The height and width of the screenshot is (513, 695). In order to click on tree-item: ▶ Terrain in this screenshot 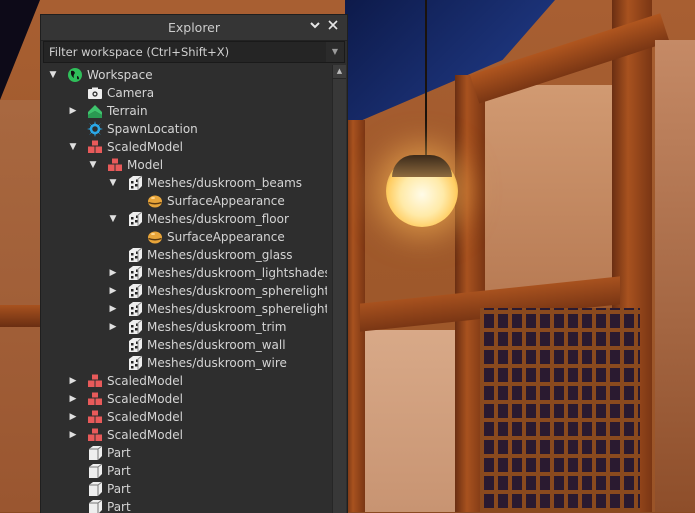, I will do `click(184, 111)`.